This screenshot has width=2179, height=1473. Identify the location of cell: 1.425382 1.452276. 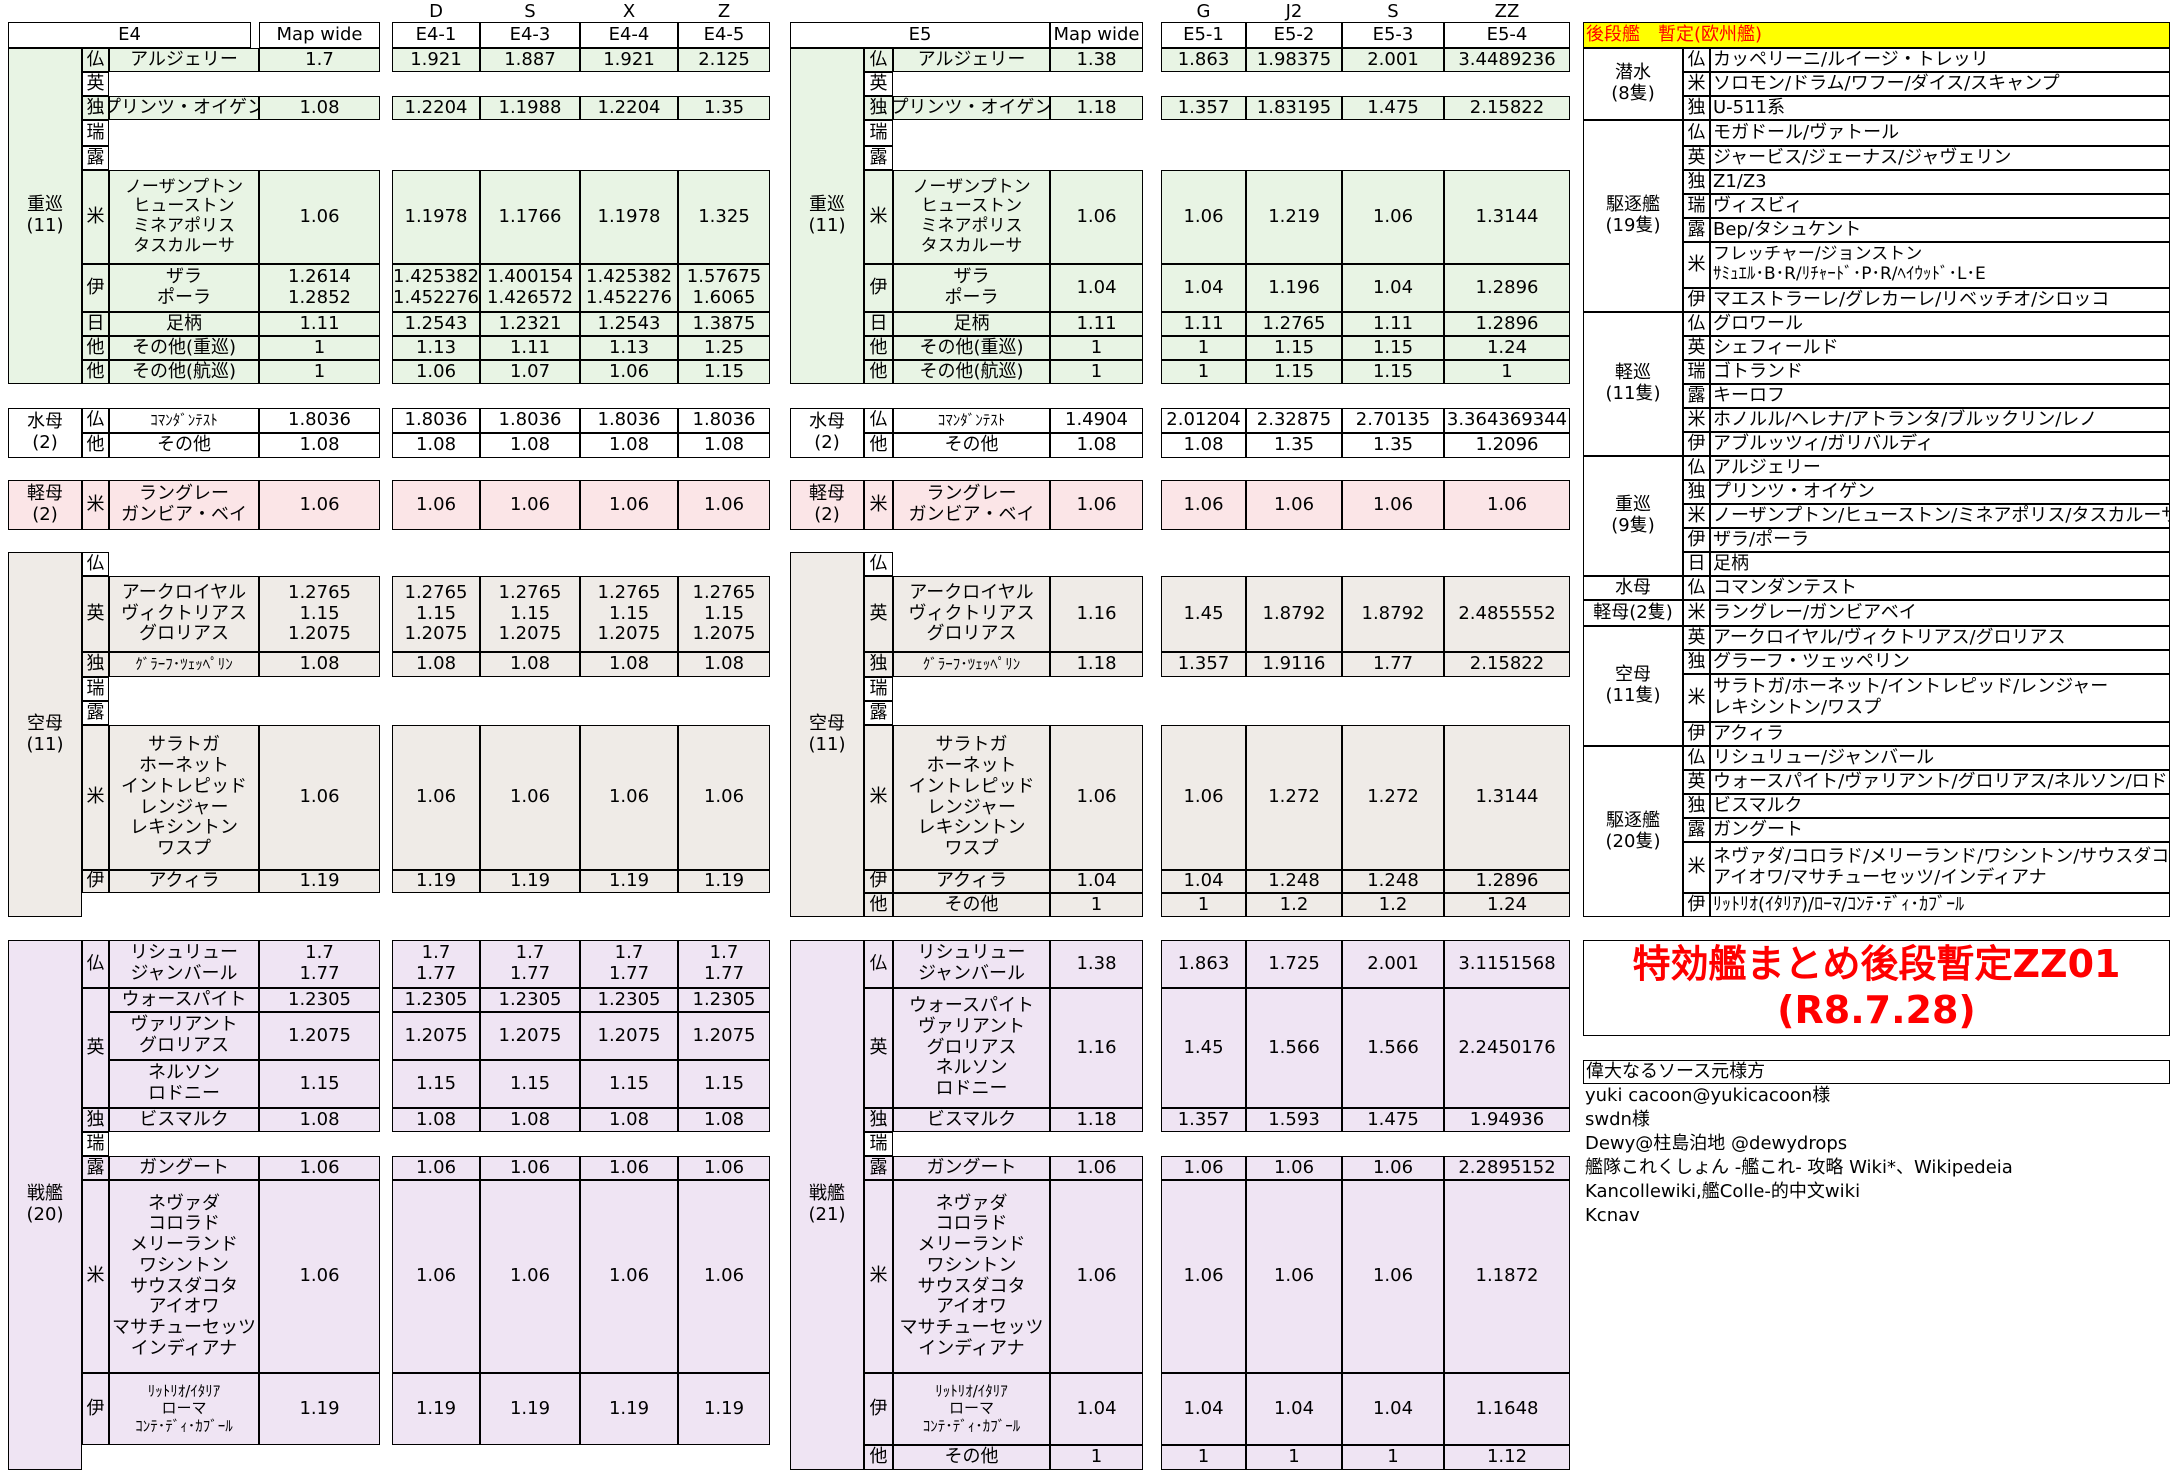
(629, 288).